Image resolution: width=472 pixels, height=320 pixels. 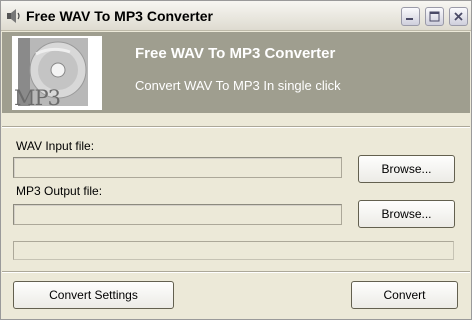 What do you see at coordinates (37, 98) in the screenshot?
I see `logo-text: MP3` at bounding box center [37, 98].